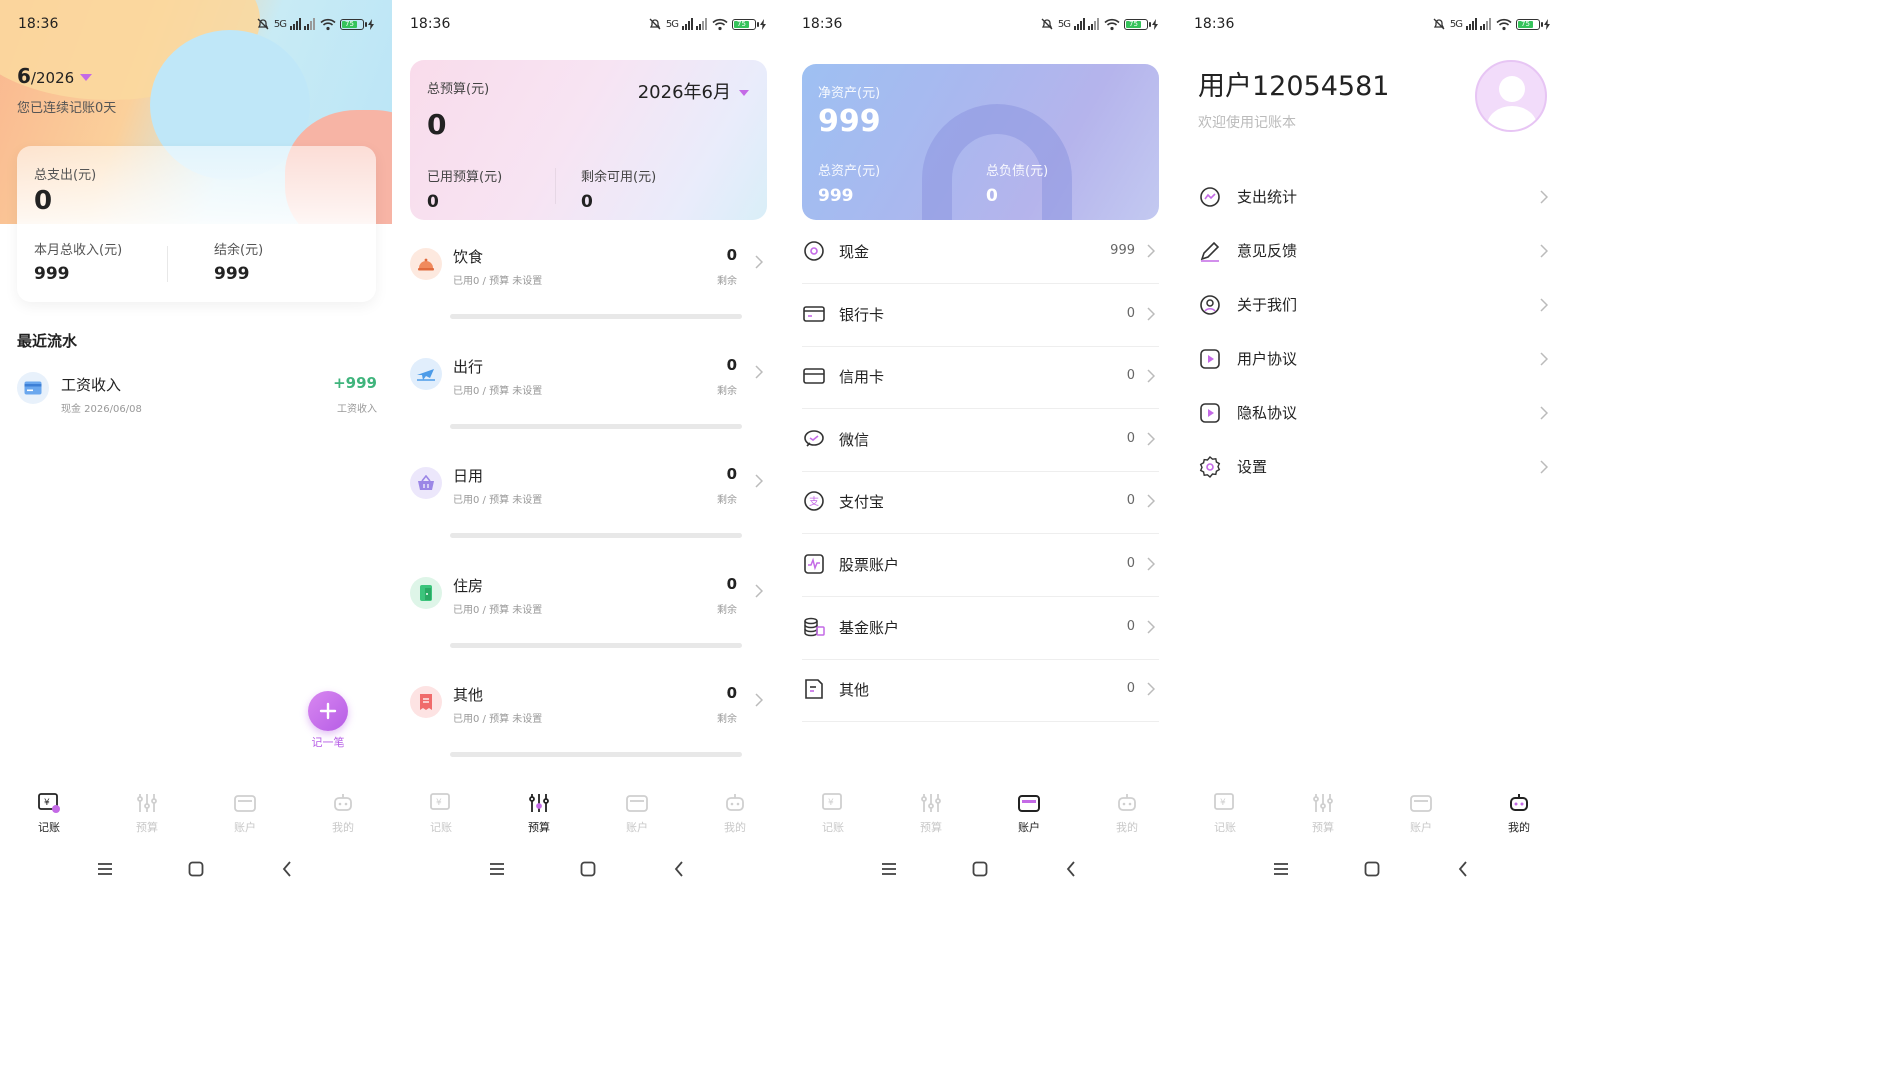 The height and width of the screenshot is (1080, 1896). What do you see at coordinates (814, 251) in the screenshot?
I see `cash-icon` at bounding box center [814, 251].